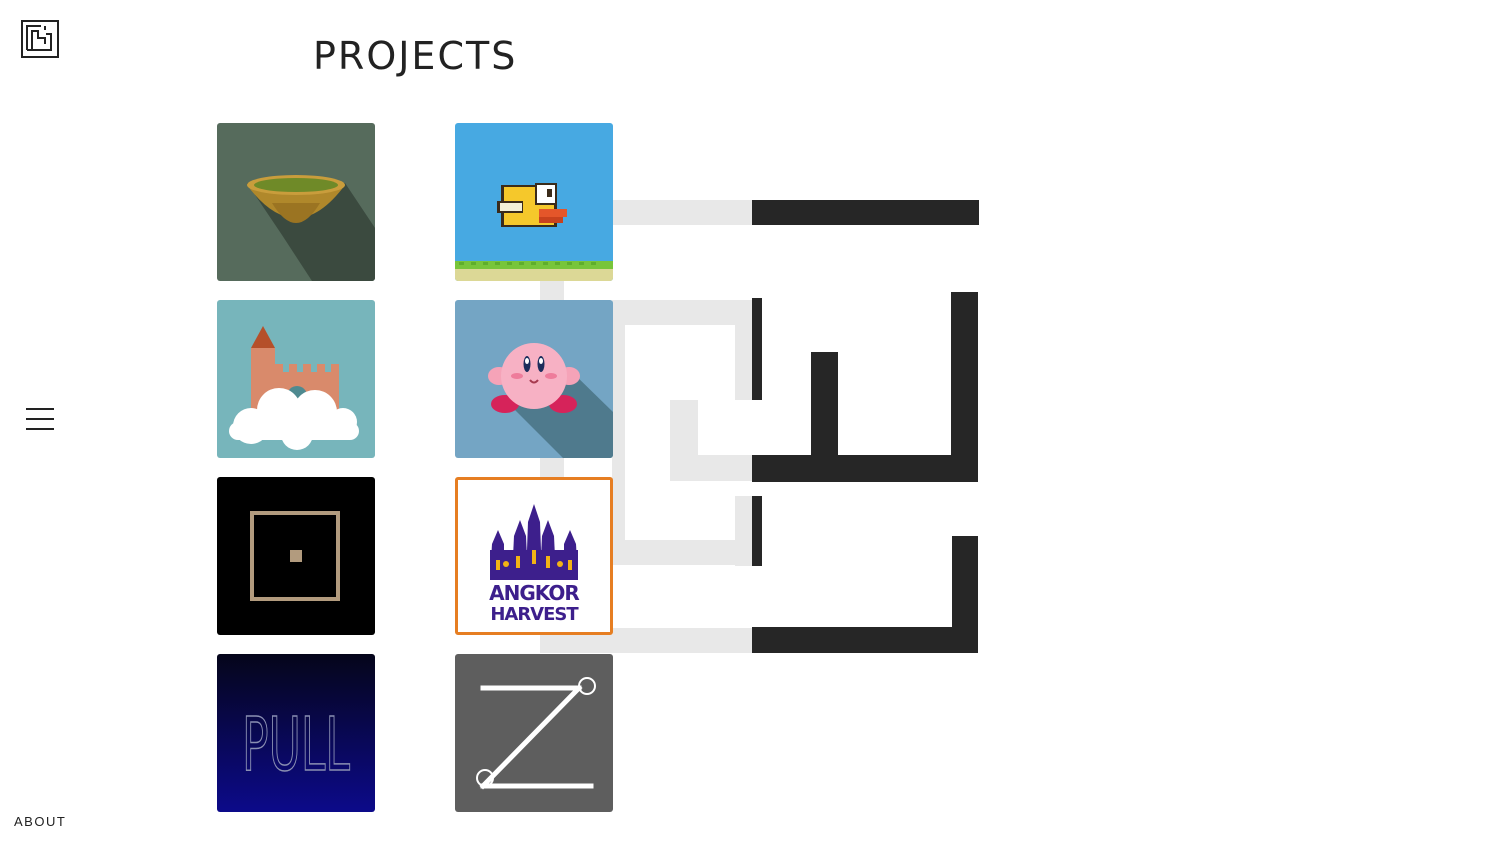 Image resolution: width=1500 pixels, height=852 pixels. What do you see at coordinates (534, 564) in the screenshot?
I see `angkor-harvest-logo: ANGKOR HARVEST` at bounding box center [534, 564].